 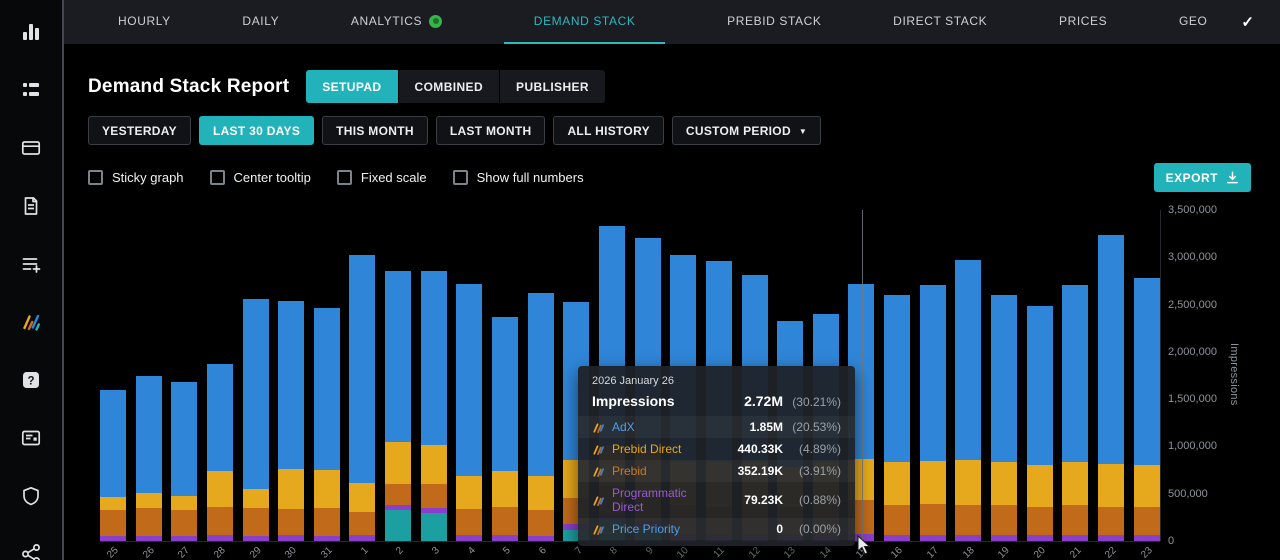 What do you see at coordinates (291, 552) in the screenshot?
I see `x-tick-label: 30` at bounding box center [291, 552].